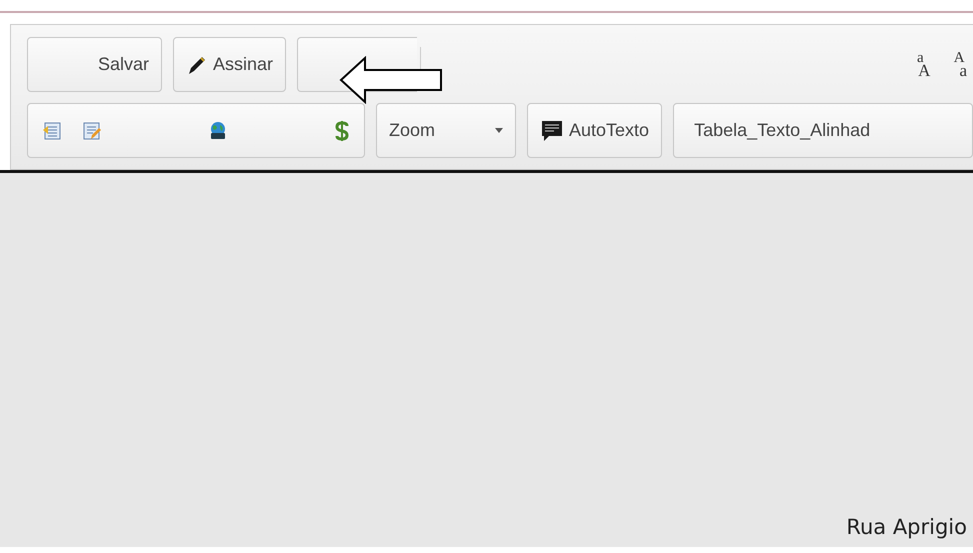 Image resolution: width=973 pixels, height=553 pixels. What do you see at coordinates (552, 130) in the screenshot?
I see `speech-bubble-icon` at bounding box center [552, 130].